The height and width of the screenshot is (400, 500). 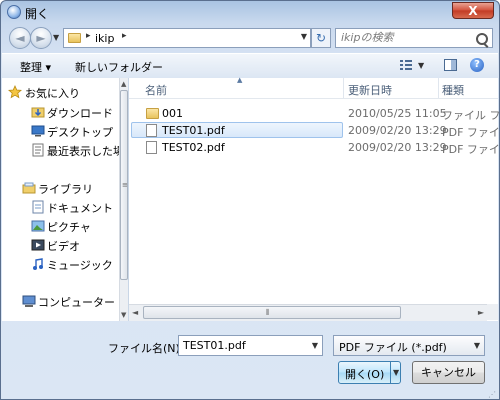 What do you see at coordinates (471, 115) in the screenshot?
I see `file-type: ファイル フ` at bounding box center [471, 115].